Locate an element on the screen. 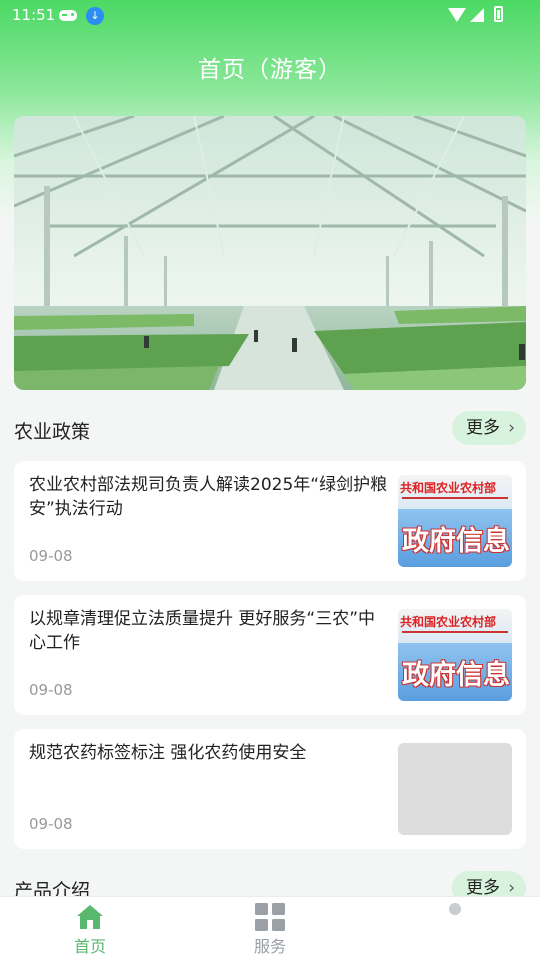 Image resolution: width=540 pixels, height=960 pixels. wifi-icon is located at coordinates (457, 15).